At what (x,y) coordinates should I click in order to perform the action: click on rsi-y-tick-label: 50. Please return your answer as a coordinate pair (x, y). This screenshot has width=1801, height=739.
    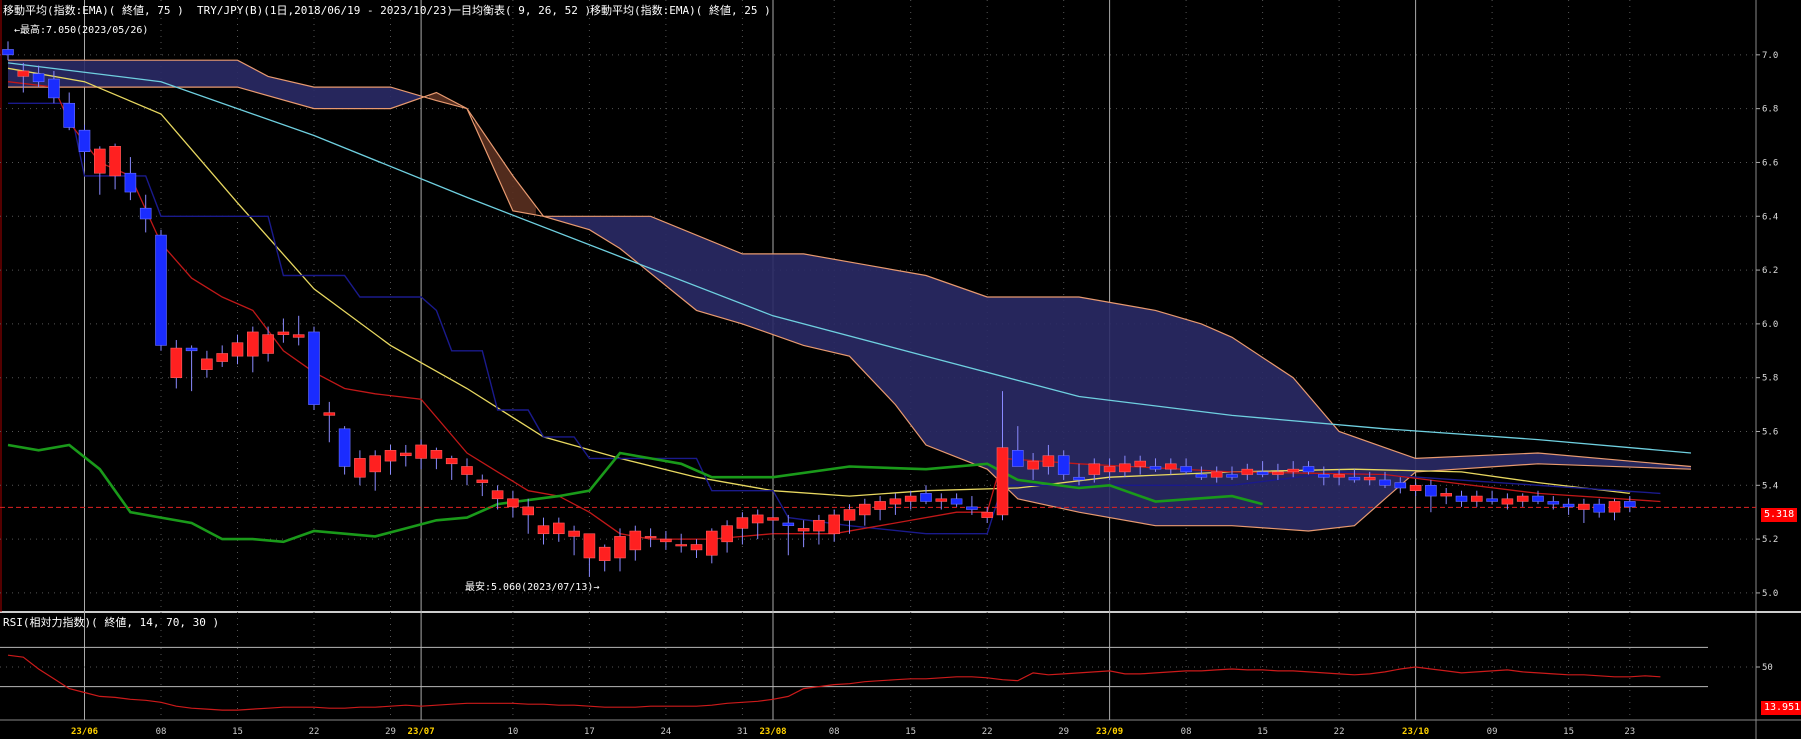
    Looking at the image, I should click on (1767, 668).